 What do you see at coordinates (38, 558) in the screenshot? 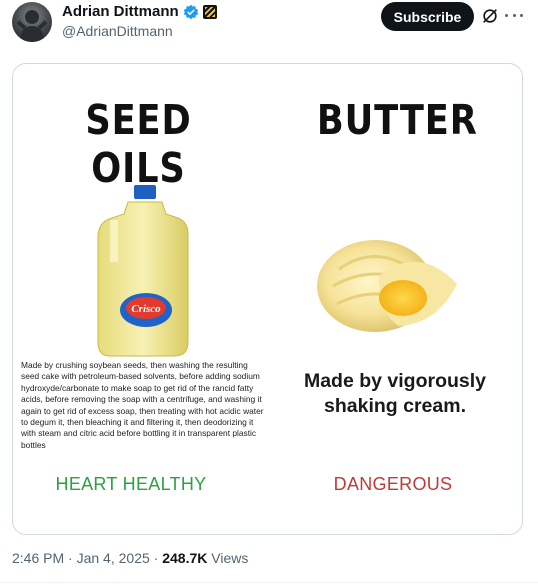
I see `post-time: 2:46 PM` at bounding box center [38, 558].